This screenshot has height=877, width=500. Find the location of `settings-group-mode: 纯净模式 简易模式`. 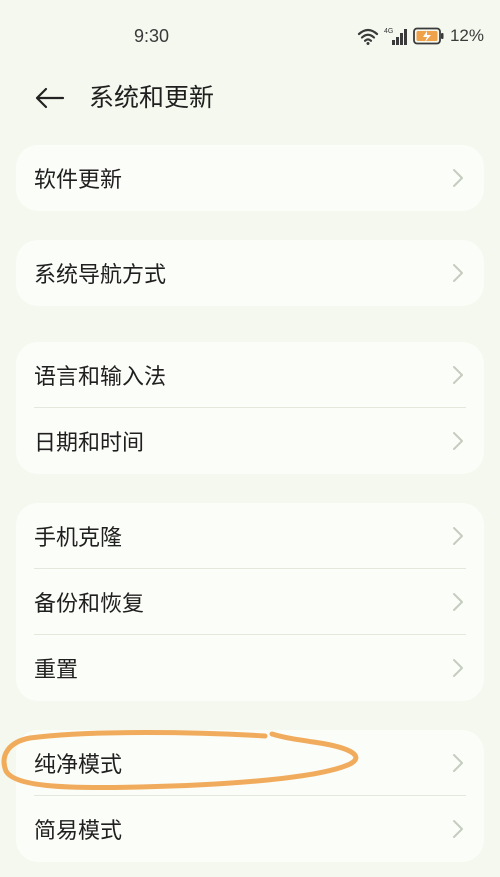

settings-group-mode: 纯净模式 简易模式 is located at coordinates (250, 796).